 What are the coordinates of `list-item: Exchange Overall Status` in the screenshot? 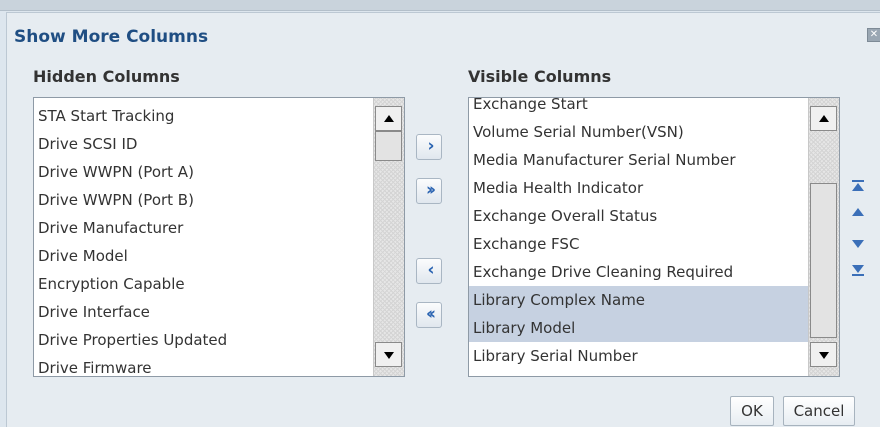 It's located at (638, 216).